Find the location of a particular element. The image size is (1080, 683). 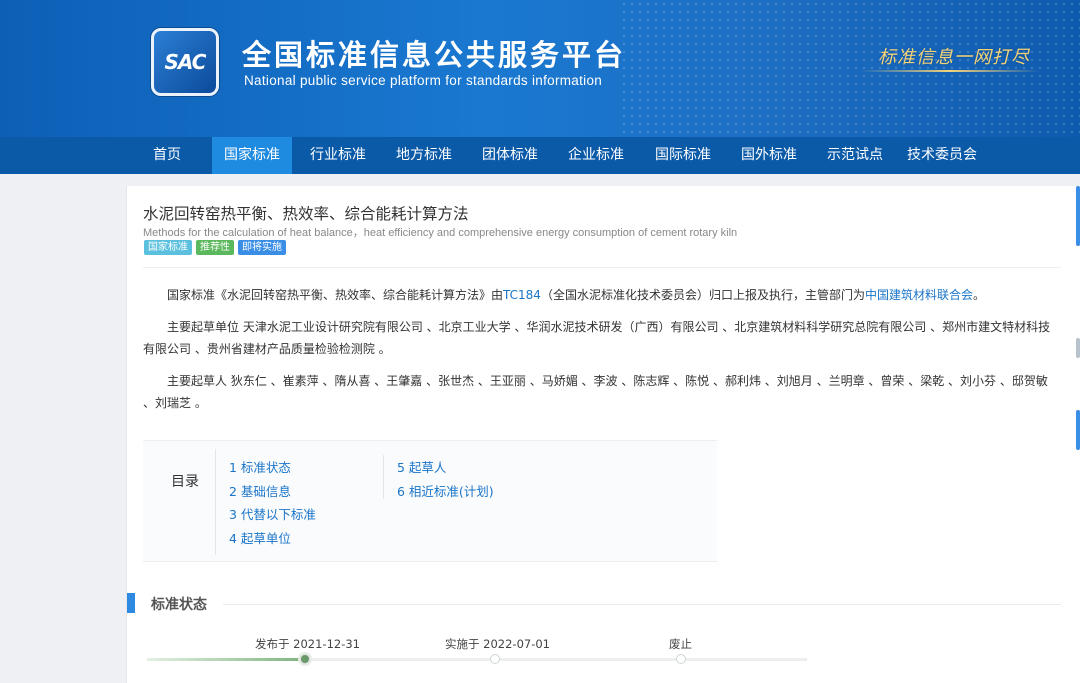

intro-suffix: 。 is located at coordinates (978, 295).